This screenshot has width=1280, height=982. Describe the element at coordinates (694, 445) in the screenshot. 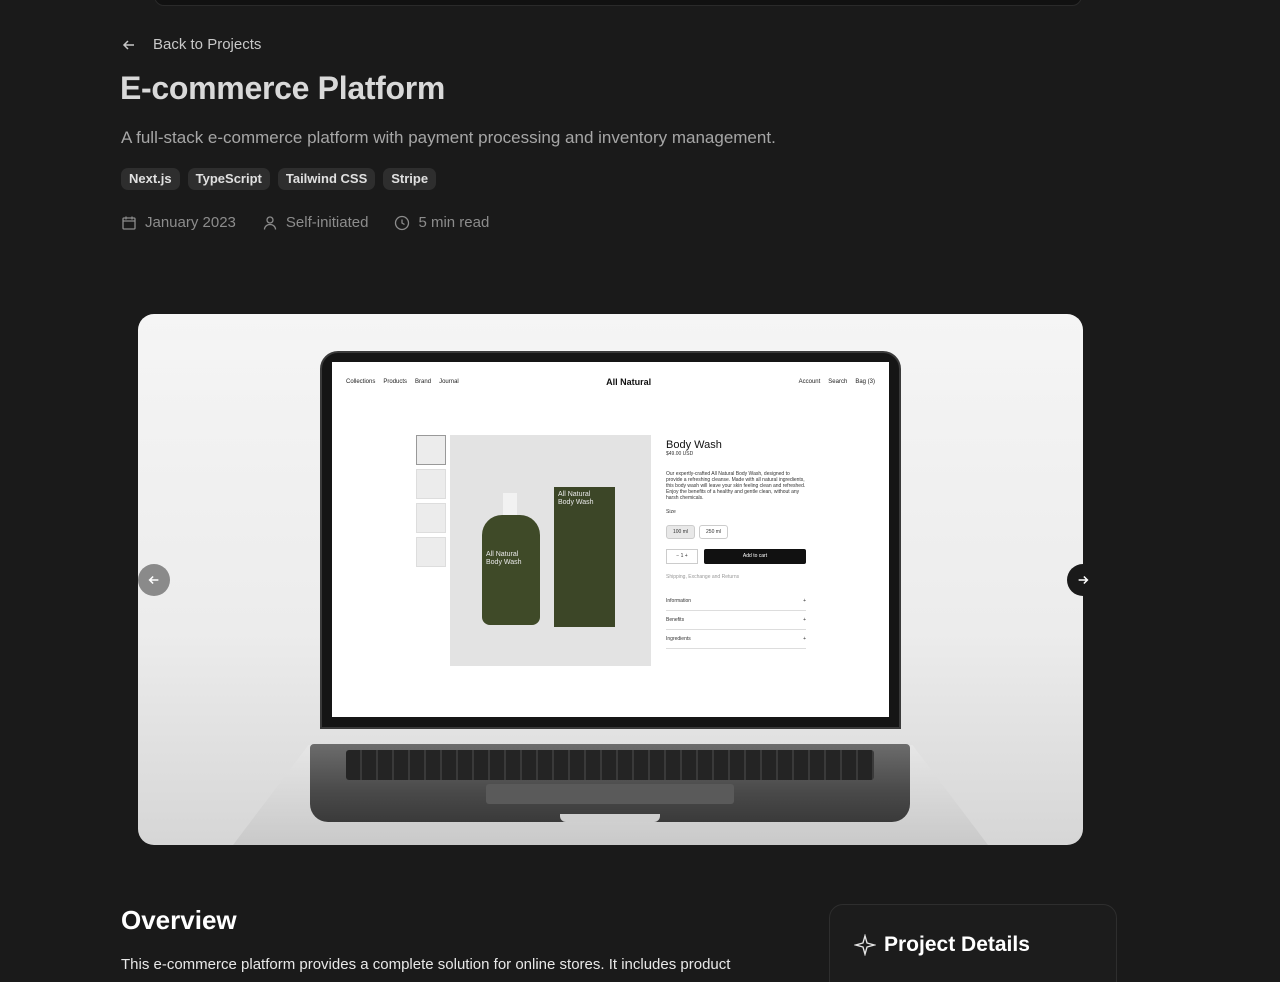

I see `mockup-product-name: Body Wash` at that location.